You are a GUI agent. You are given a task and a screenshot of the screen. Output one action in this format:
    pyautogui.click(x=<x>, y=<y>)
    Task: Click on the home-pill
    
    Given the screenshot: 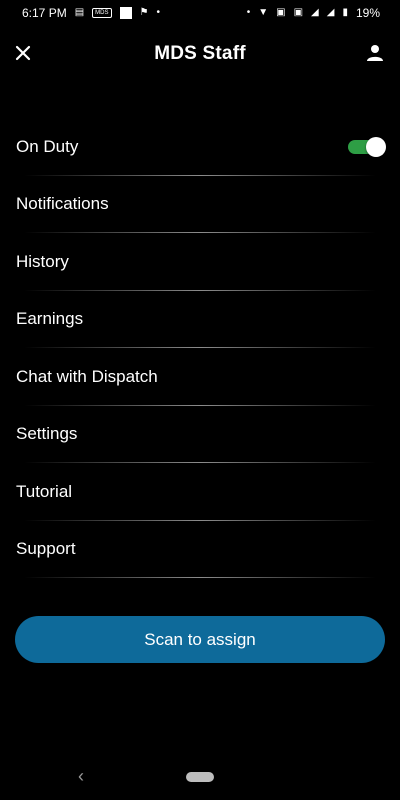 What is the action you would take?
    pyautogui.click(x=200, y=777)
    